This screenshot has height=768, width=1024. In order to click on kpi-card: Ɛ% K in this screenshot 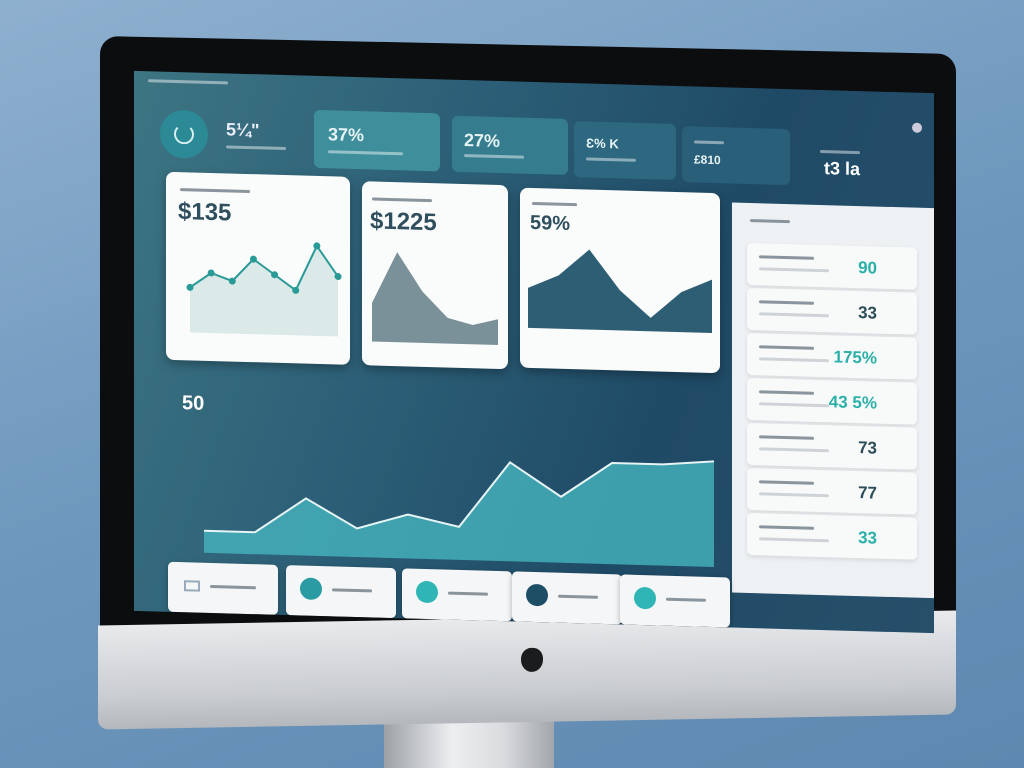, I will do `click(625, 150)`.